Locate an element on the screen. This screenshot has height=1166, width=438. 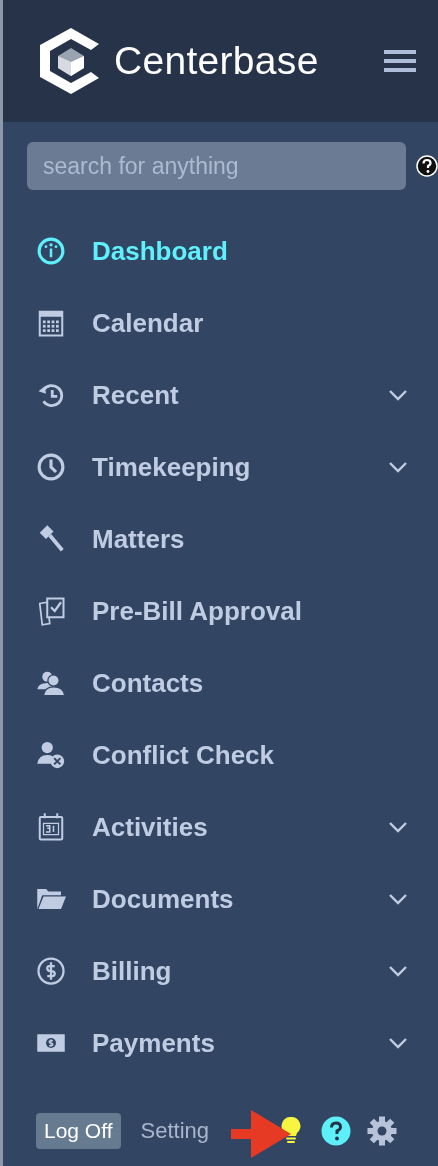
settings-link: Setting is located at coordinates (174, 1131).